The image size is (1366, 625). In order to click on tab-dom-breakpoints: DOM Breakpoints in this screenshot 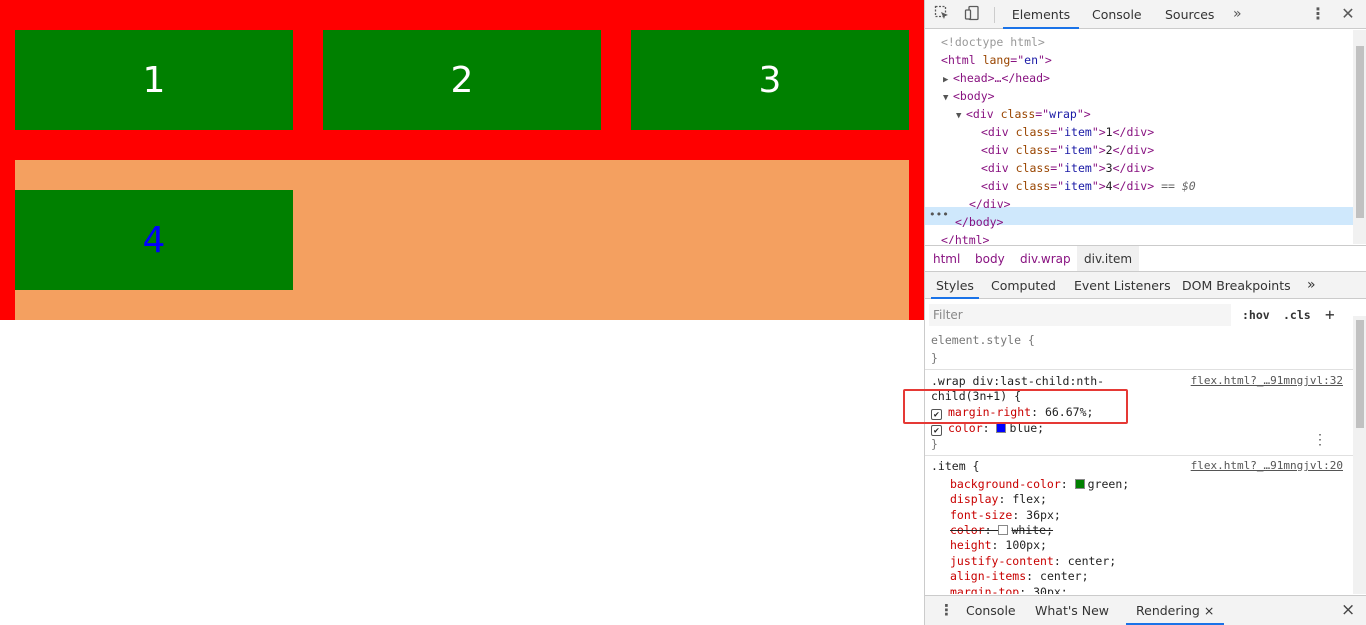, I will do `click(1236, 285)`.